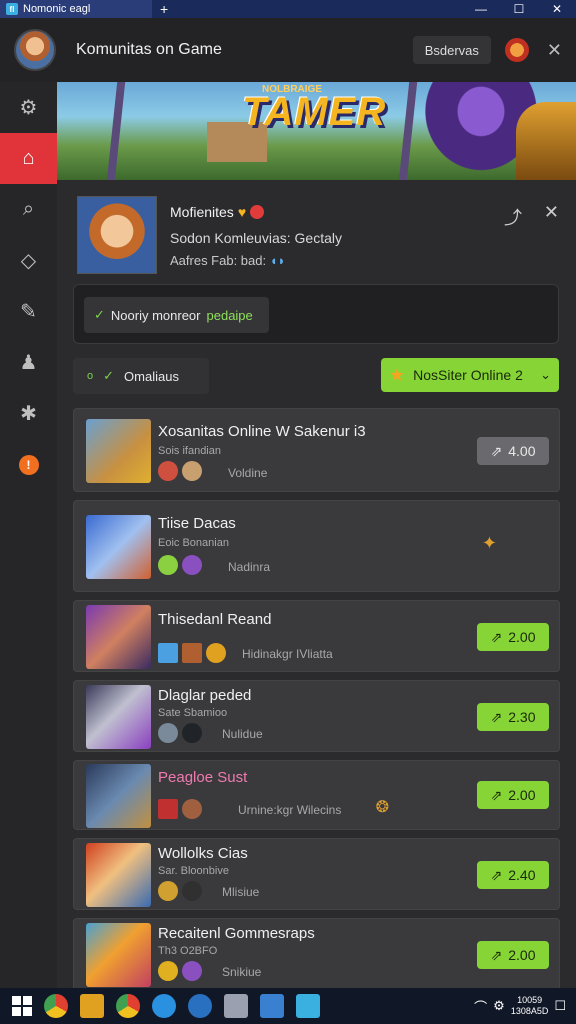  Describe the element at coordinates (92, 1006) in the screenshot. I see `folder-icon` at that location.